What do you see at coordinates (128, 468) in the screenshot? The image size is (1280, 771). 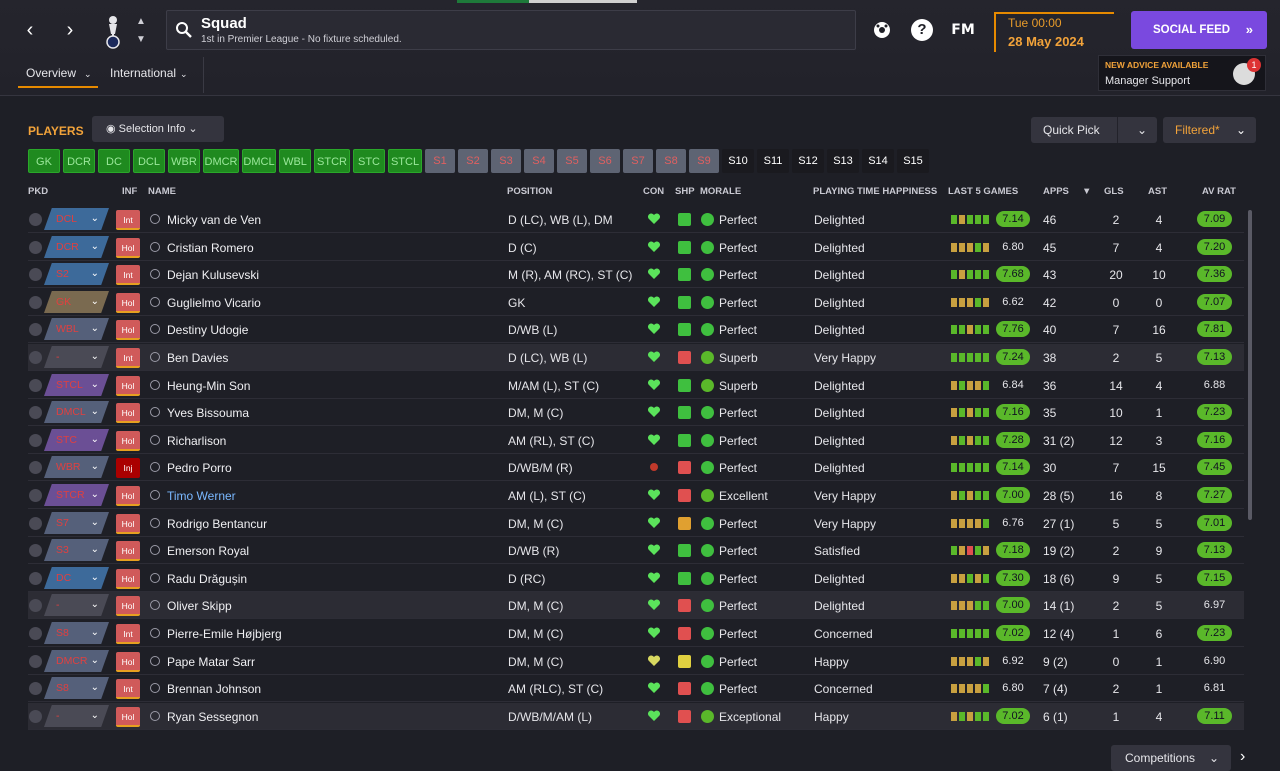 I see `info-badge: Inj` at bounding box center [128, 468].